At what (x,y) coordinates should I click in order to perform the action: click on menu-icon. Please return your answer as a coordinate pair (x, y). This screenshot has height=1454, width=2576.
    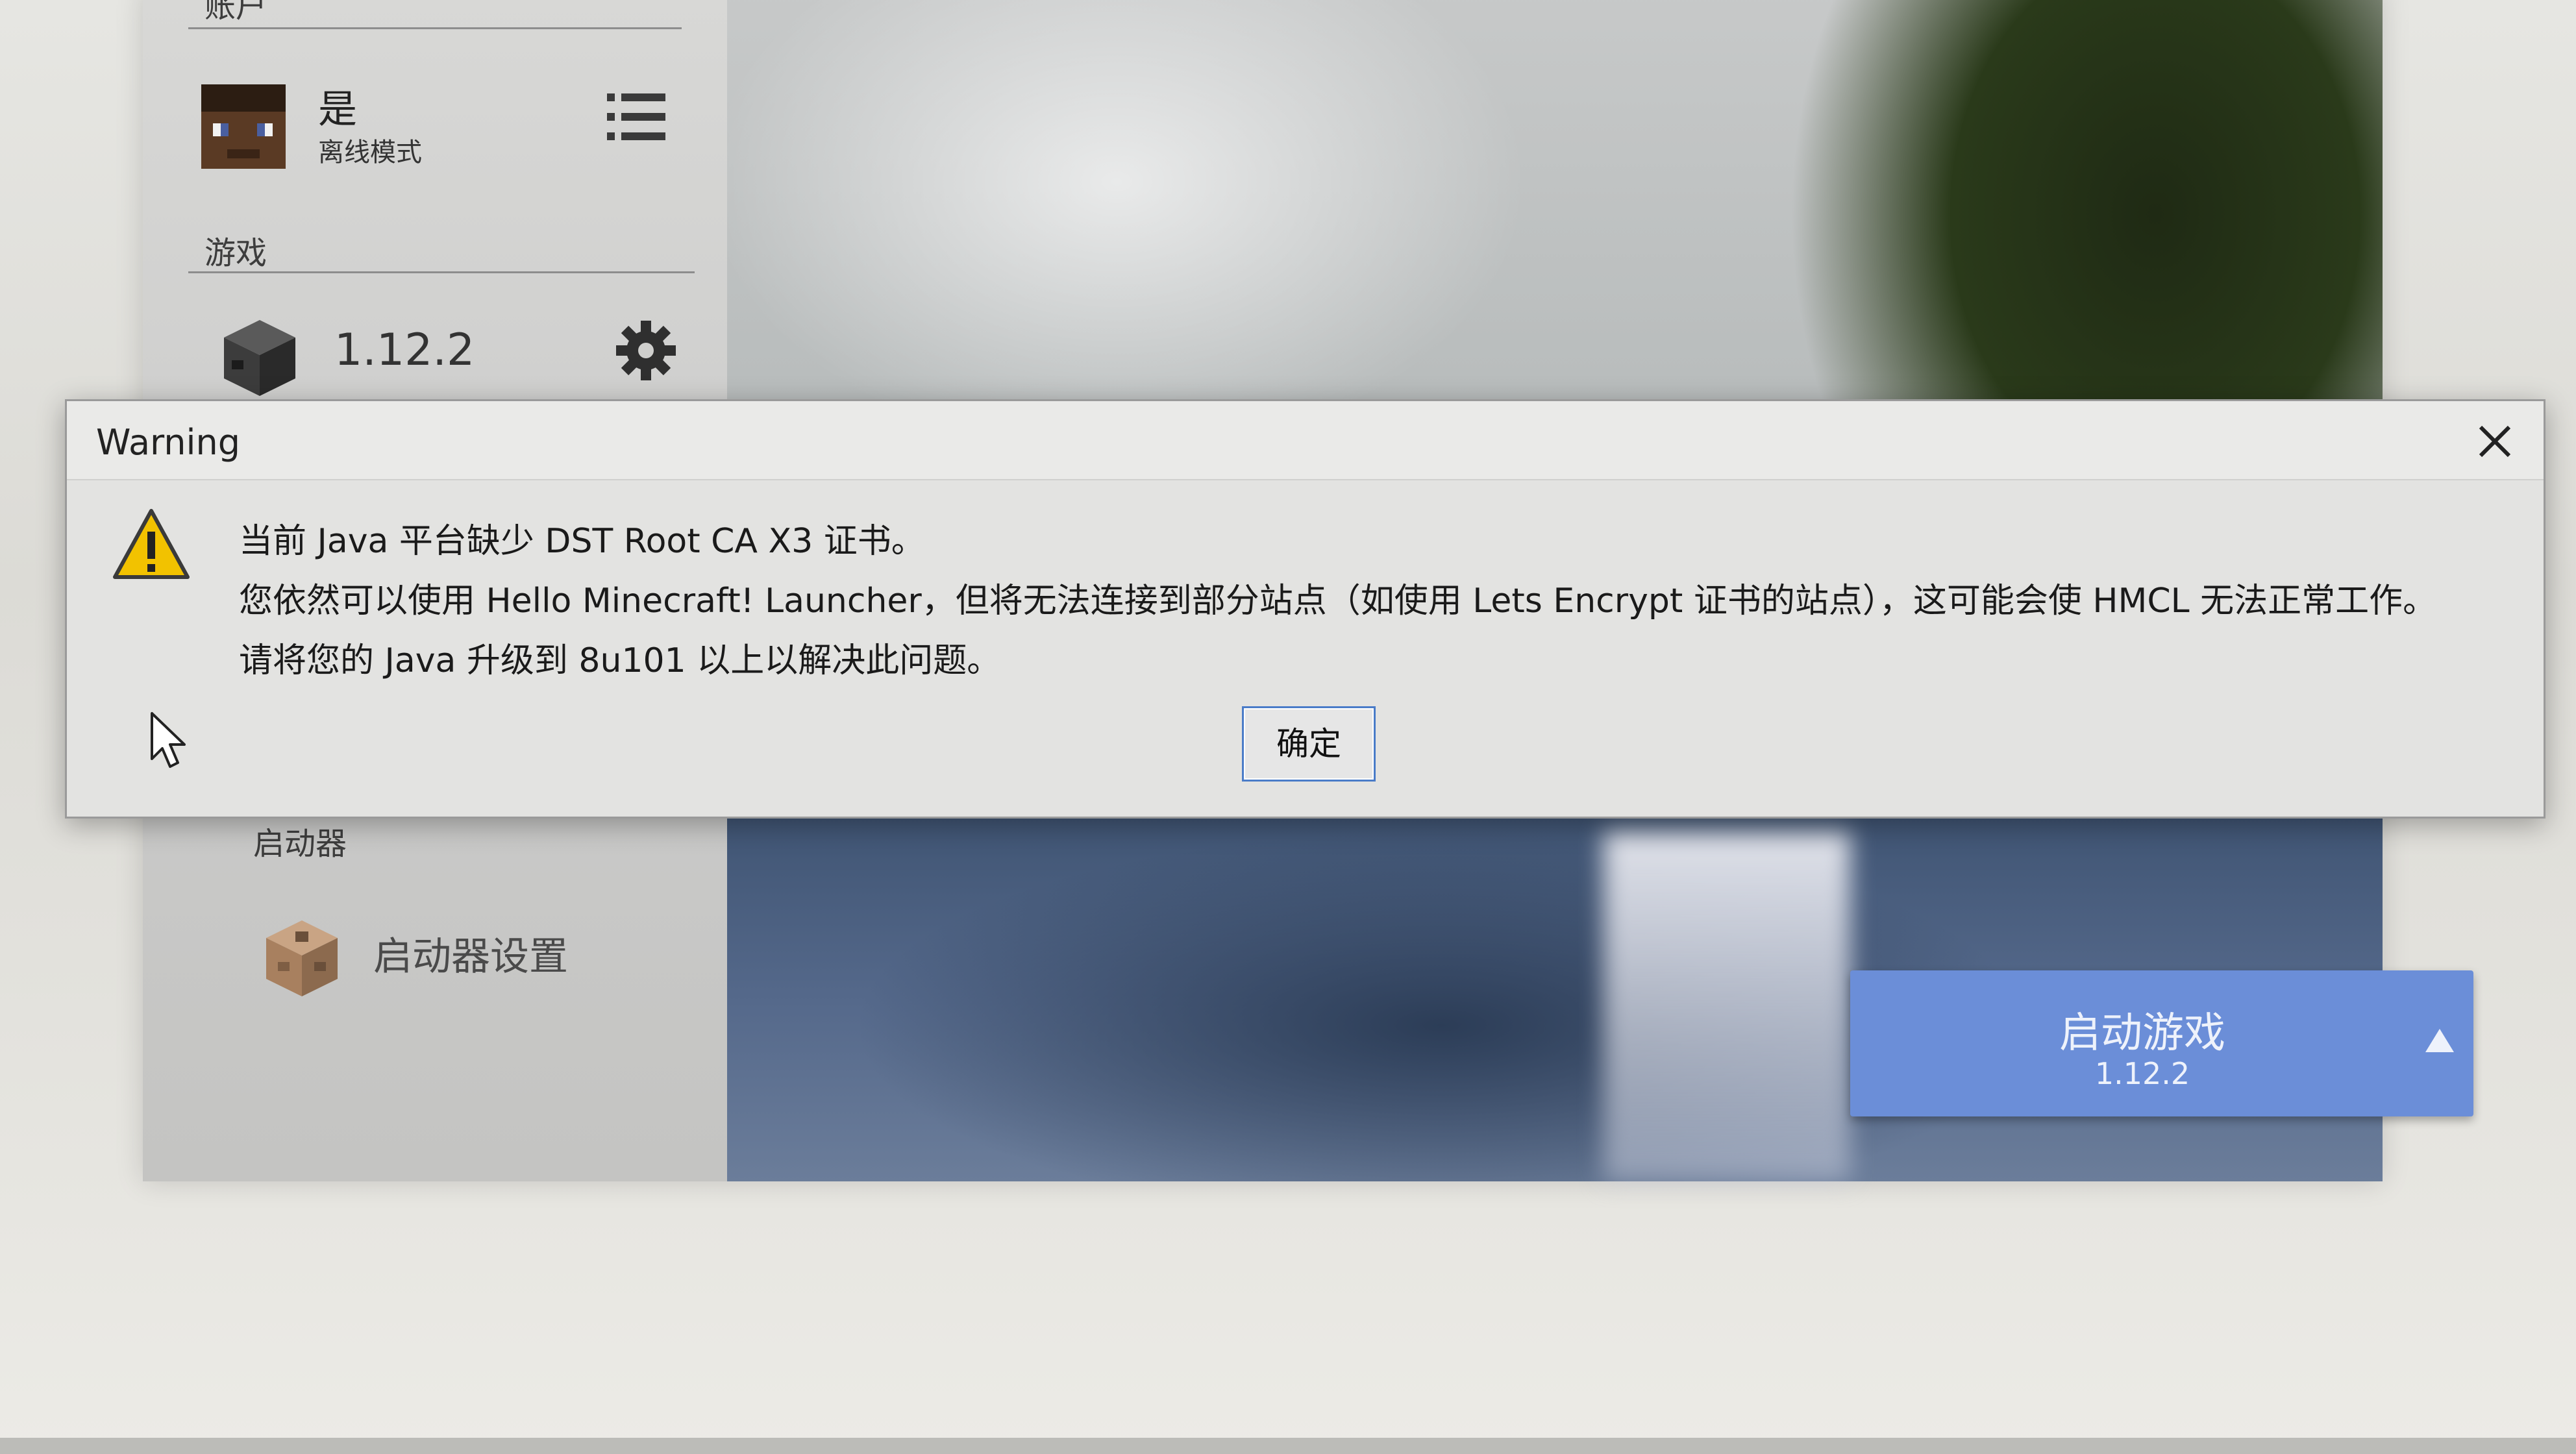
    Looking at the image, I should click on (636, 117).